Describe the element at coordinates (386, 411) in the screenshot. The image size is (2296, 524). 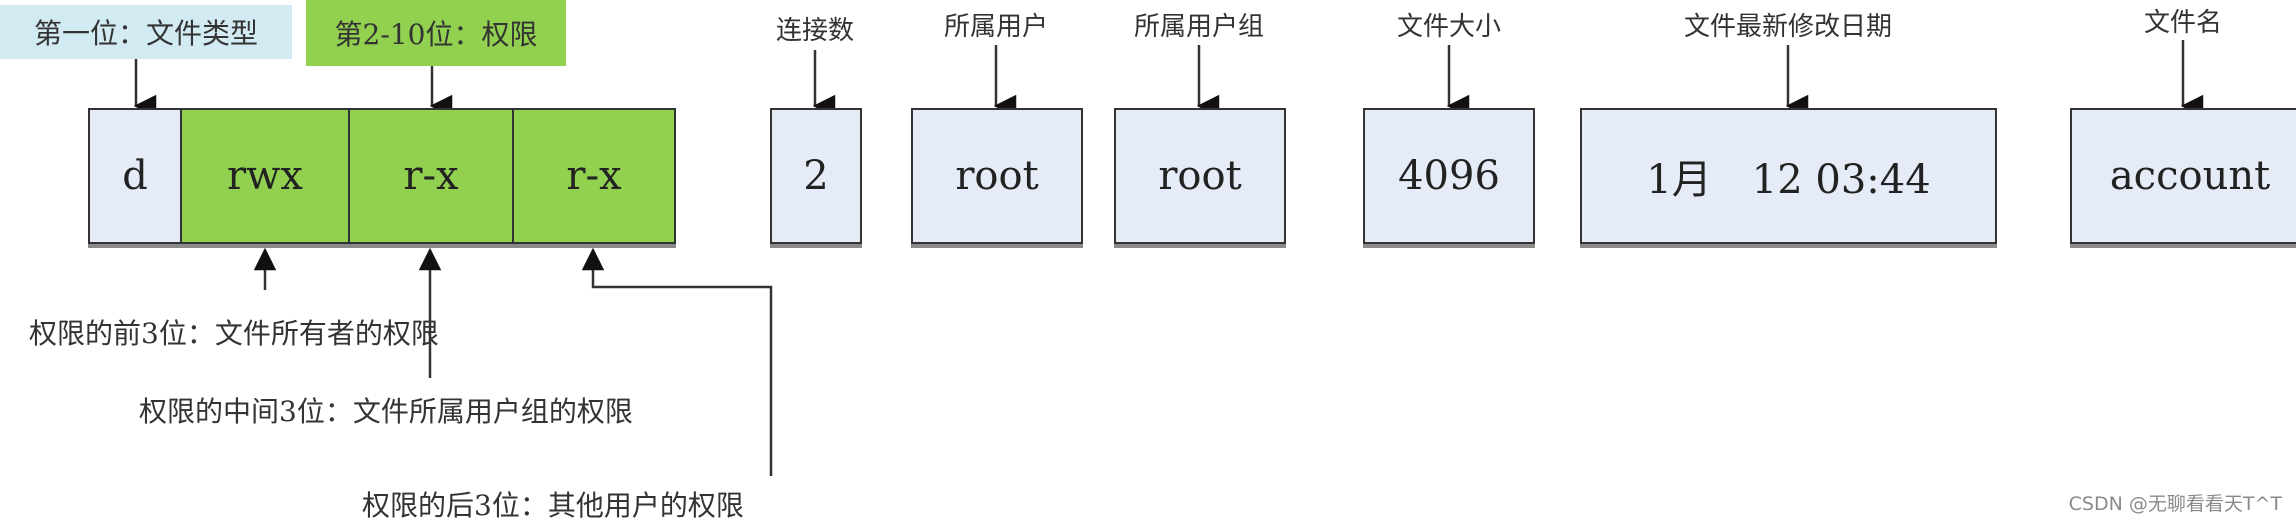
I see `group-permission-annotation: 权限的中间3位：文件所属用户组的权限` at that location.